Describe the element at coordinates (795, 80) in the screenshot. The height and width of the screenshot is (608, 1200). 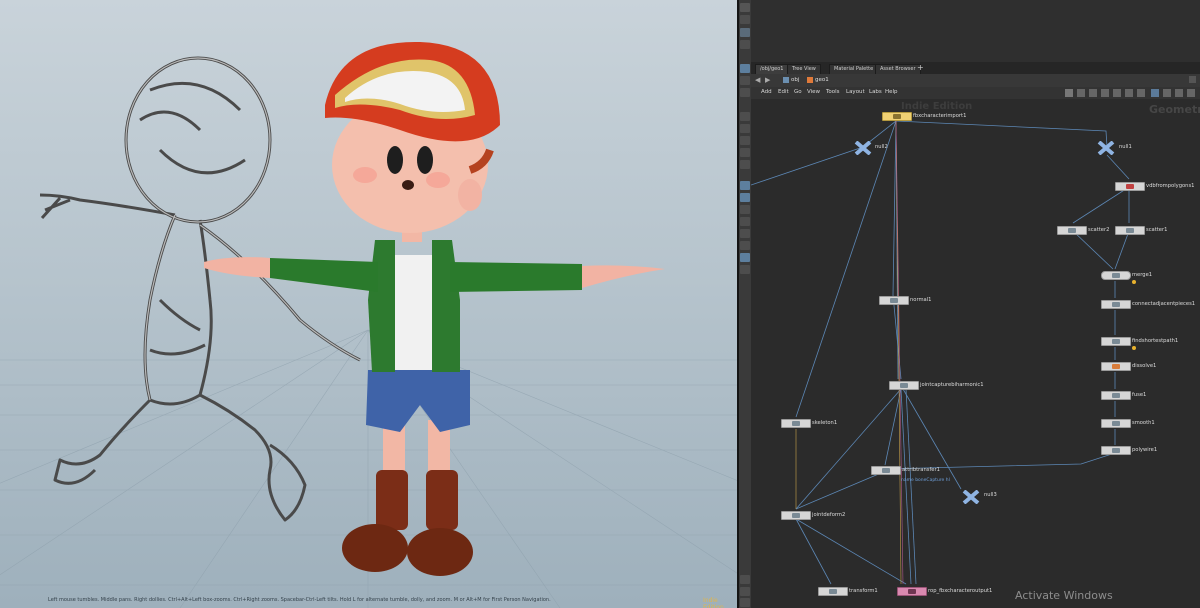
I see `path-obj: obj` at that location.